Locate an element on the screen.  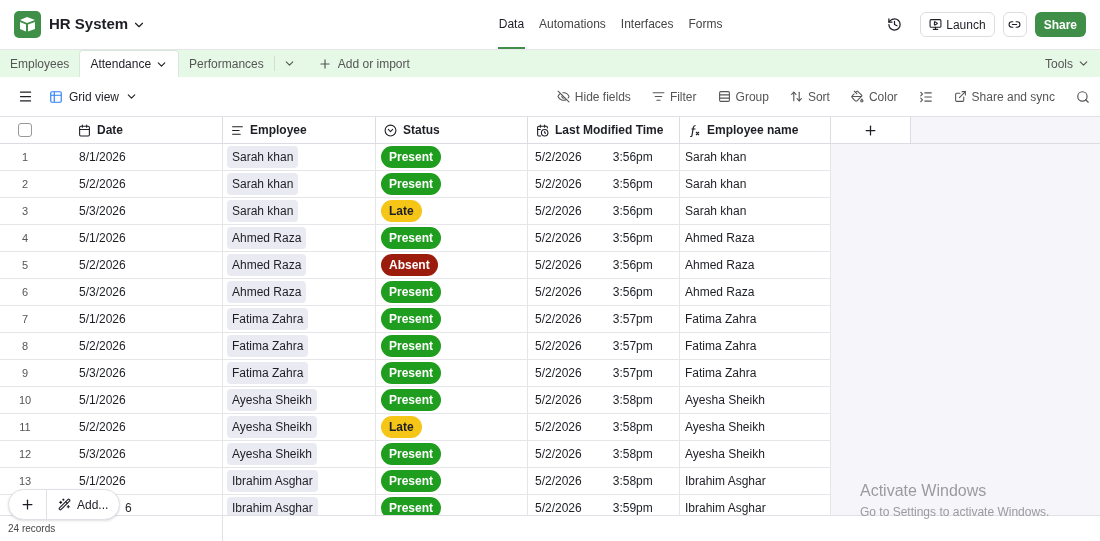
app-title: HR System is located at coordinates (98, 24).